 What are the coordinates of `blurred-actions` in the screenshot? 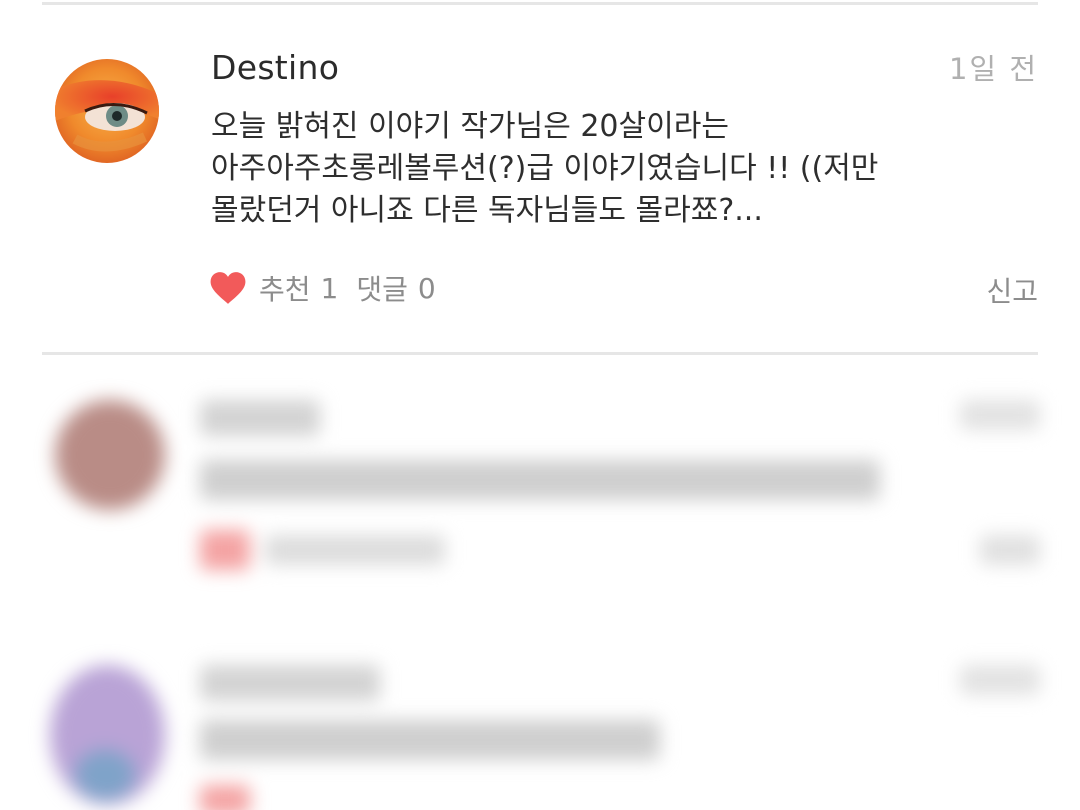 It's located at (355, 550).